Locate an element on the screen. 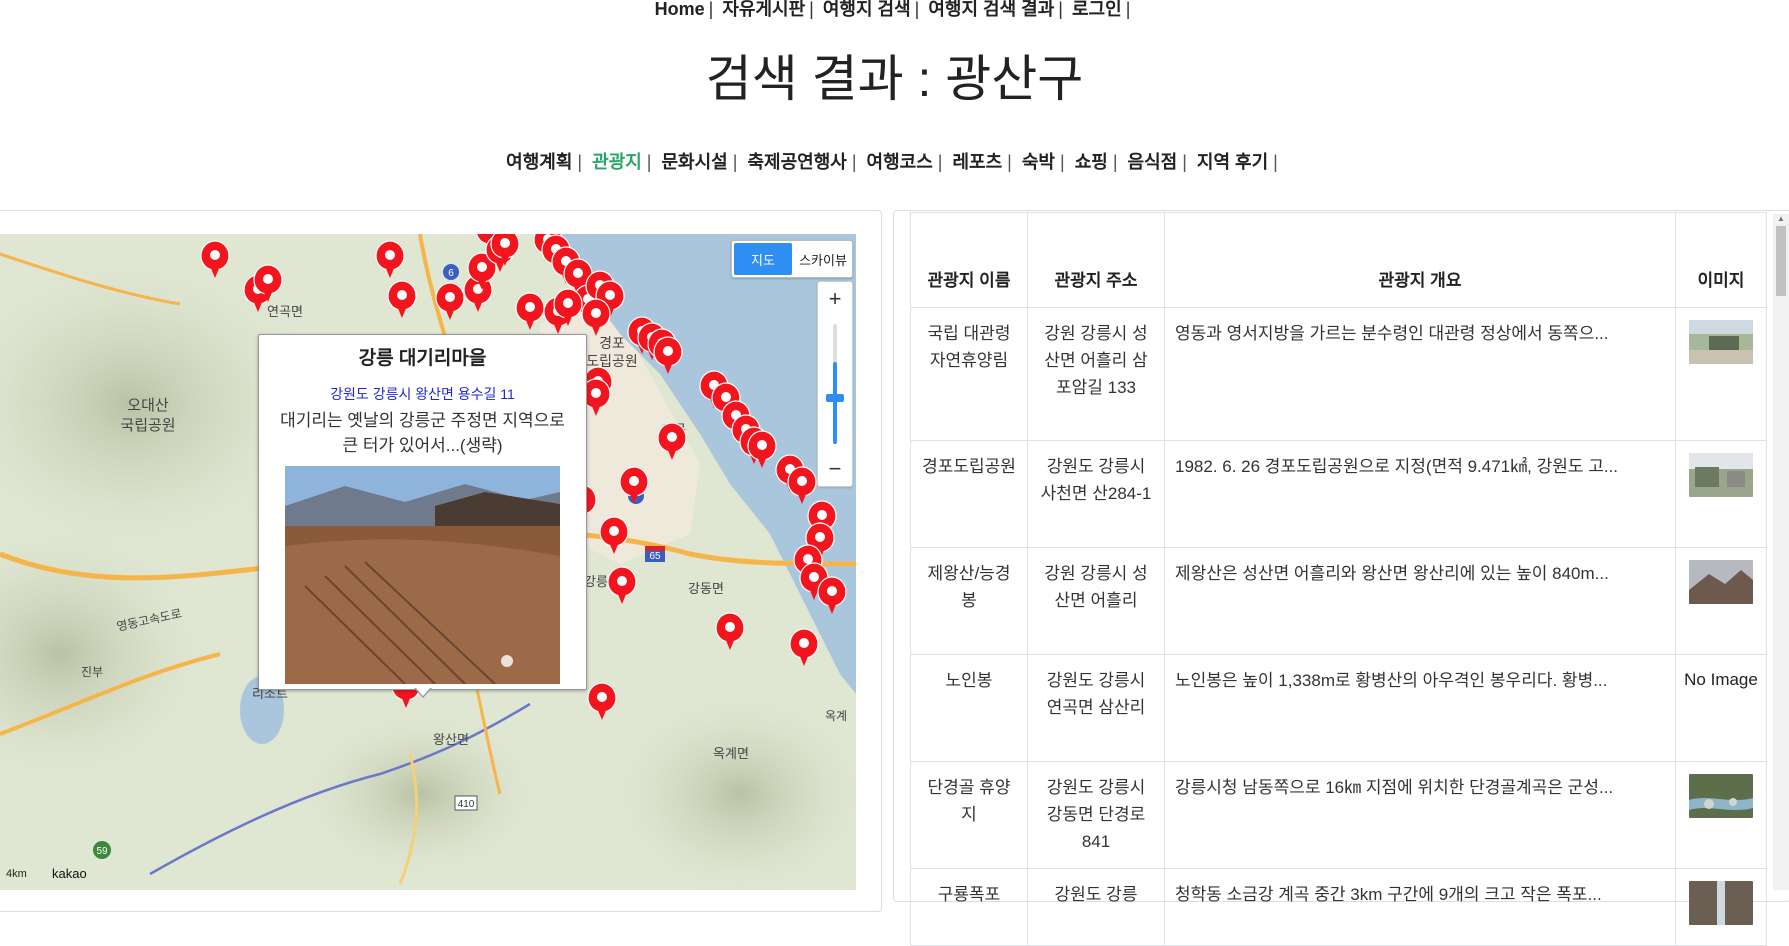  cat-leisure: 레포츠 is located at coordinates (977, 162).